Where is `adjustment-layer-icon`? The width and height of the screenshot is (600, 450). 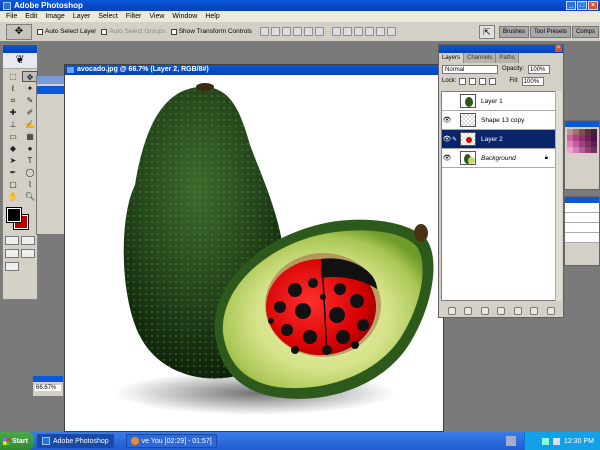
adjustment-layer-icon is located at coordinates (501, 311).